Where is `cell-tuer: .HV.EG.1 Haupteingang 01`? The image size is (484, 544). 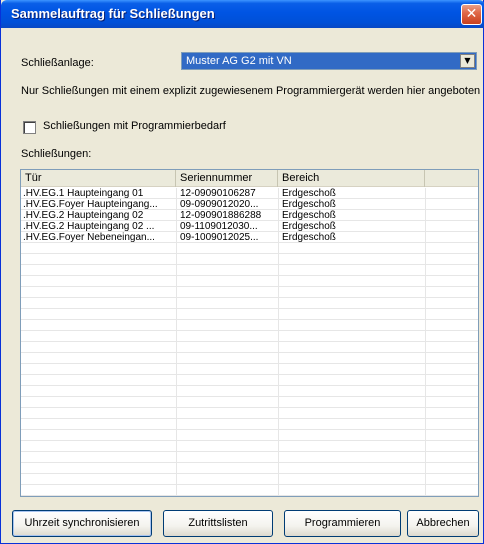
cell-tuer: .HV.EG.1 Haupteingang 01 is located at coordinates (83, 193).